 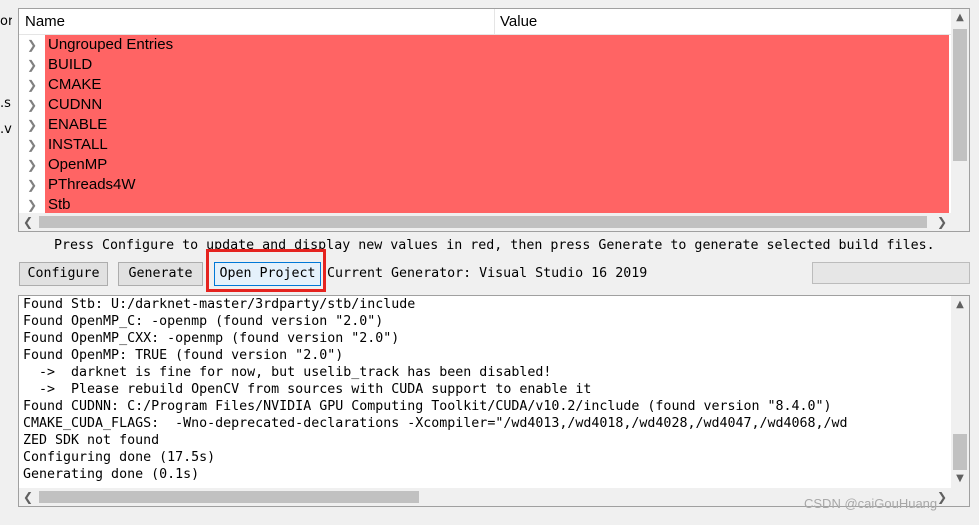 I want to click on left-strip-text: or, so click(x=6, y=21).